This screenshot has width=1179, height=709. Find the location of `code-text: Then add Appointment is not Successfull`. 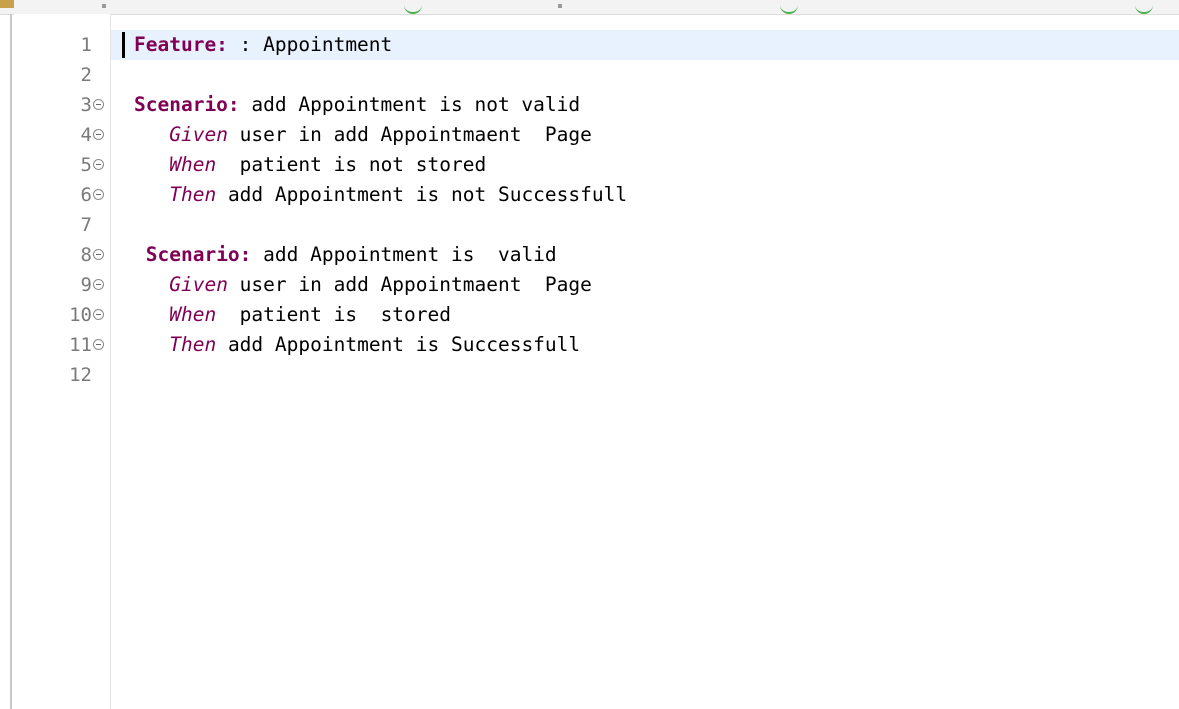

code-text: Then add Appointment is not Successfull is located at coordinates (380, 195).